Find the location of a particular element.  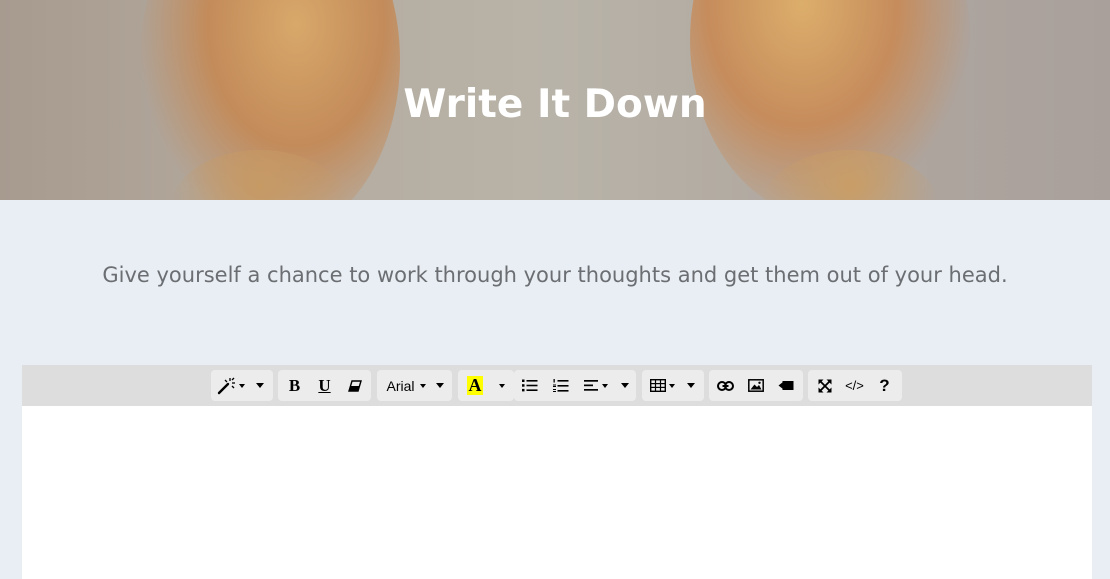

style-more-button is located at coordinates (260, 385).